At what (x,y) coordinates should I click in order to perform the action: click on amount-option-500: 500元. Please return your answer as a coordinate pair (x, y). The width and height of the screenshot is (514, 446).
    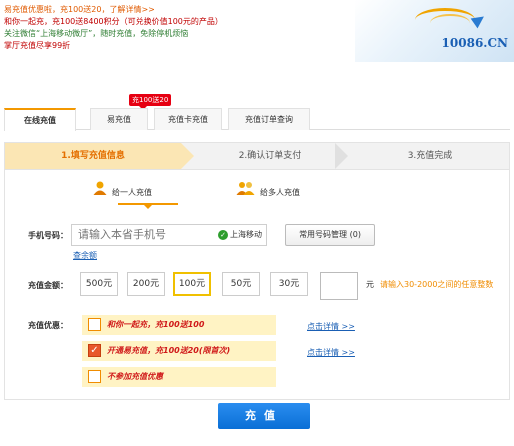
    Looking at the image, I should click on (99, 284).